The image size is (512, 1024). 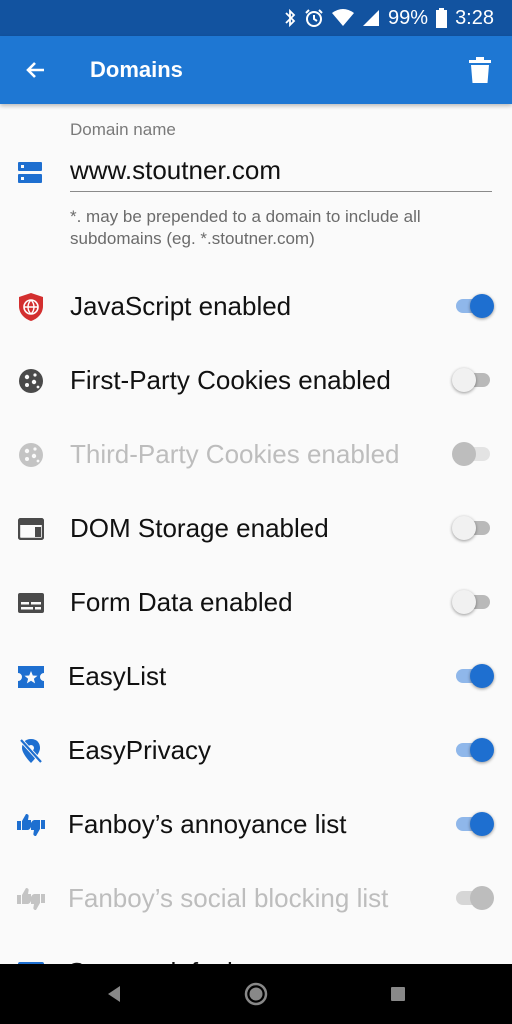 I want to click on trash-icon, so click(x=480, y=70).